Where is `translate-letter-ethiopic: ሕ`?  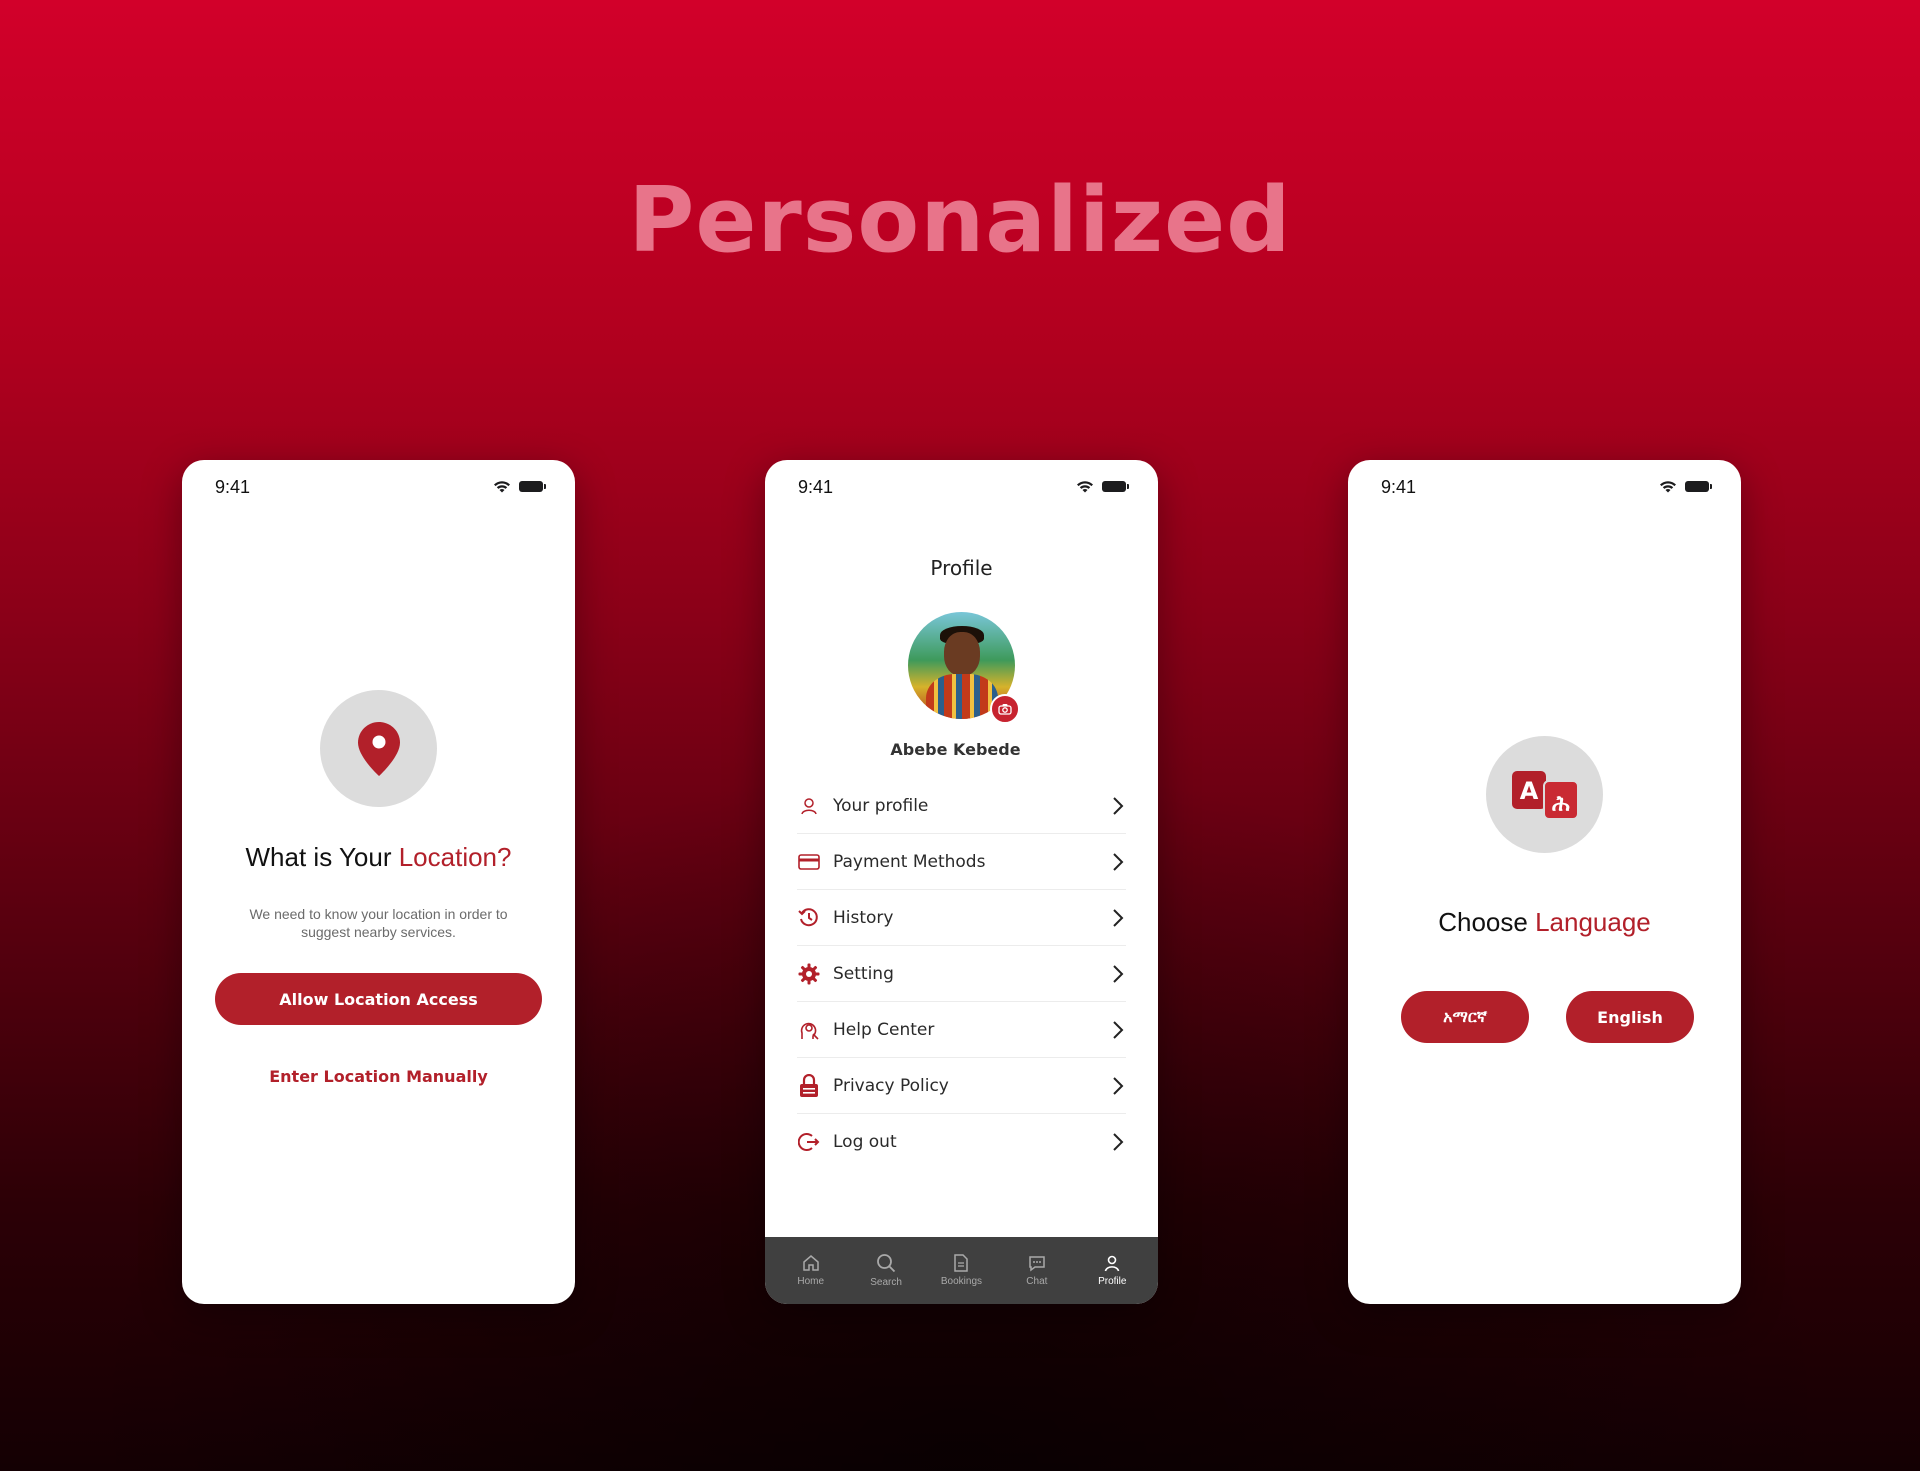 translate-letter-ethiopic: ሕ is located at coordinates (1561, 804).